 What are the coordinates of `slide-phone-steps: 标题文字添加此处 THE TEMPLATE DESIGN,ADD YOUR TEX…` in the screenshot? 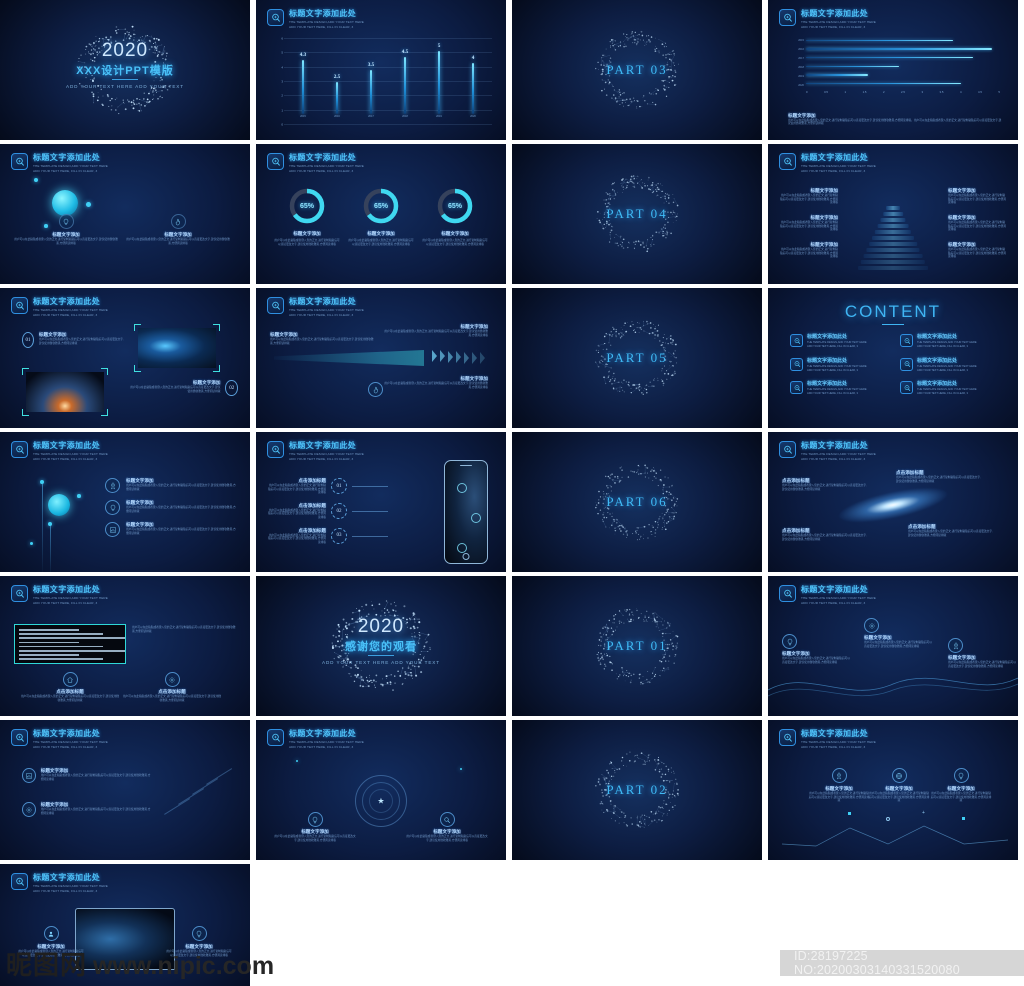 It's located at (381, 502).